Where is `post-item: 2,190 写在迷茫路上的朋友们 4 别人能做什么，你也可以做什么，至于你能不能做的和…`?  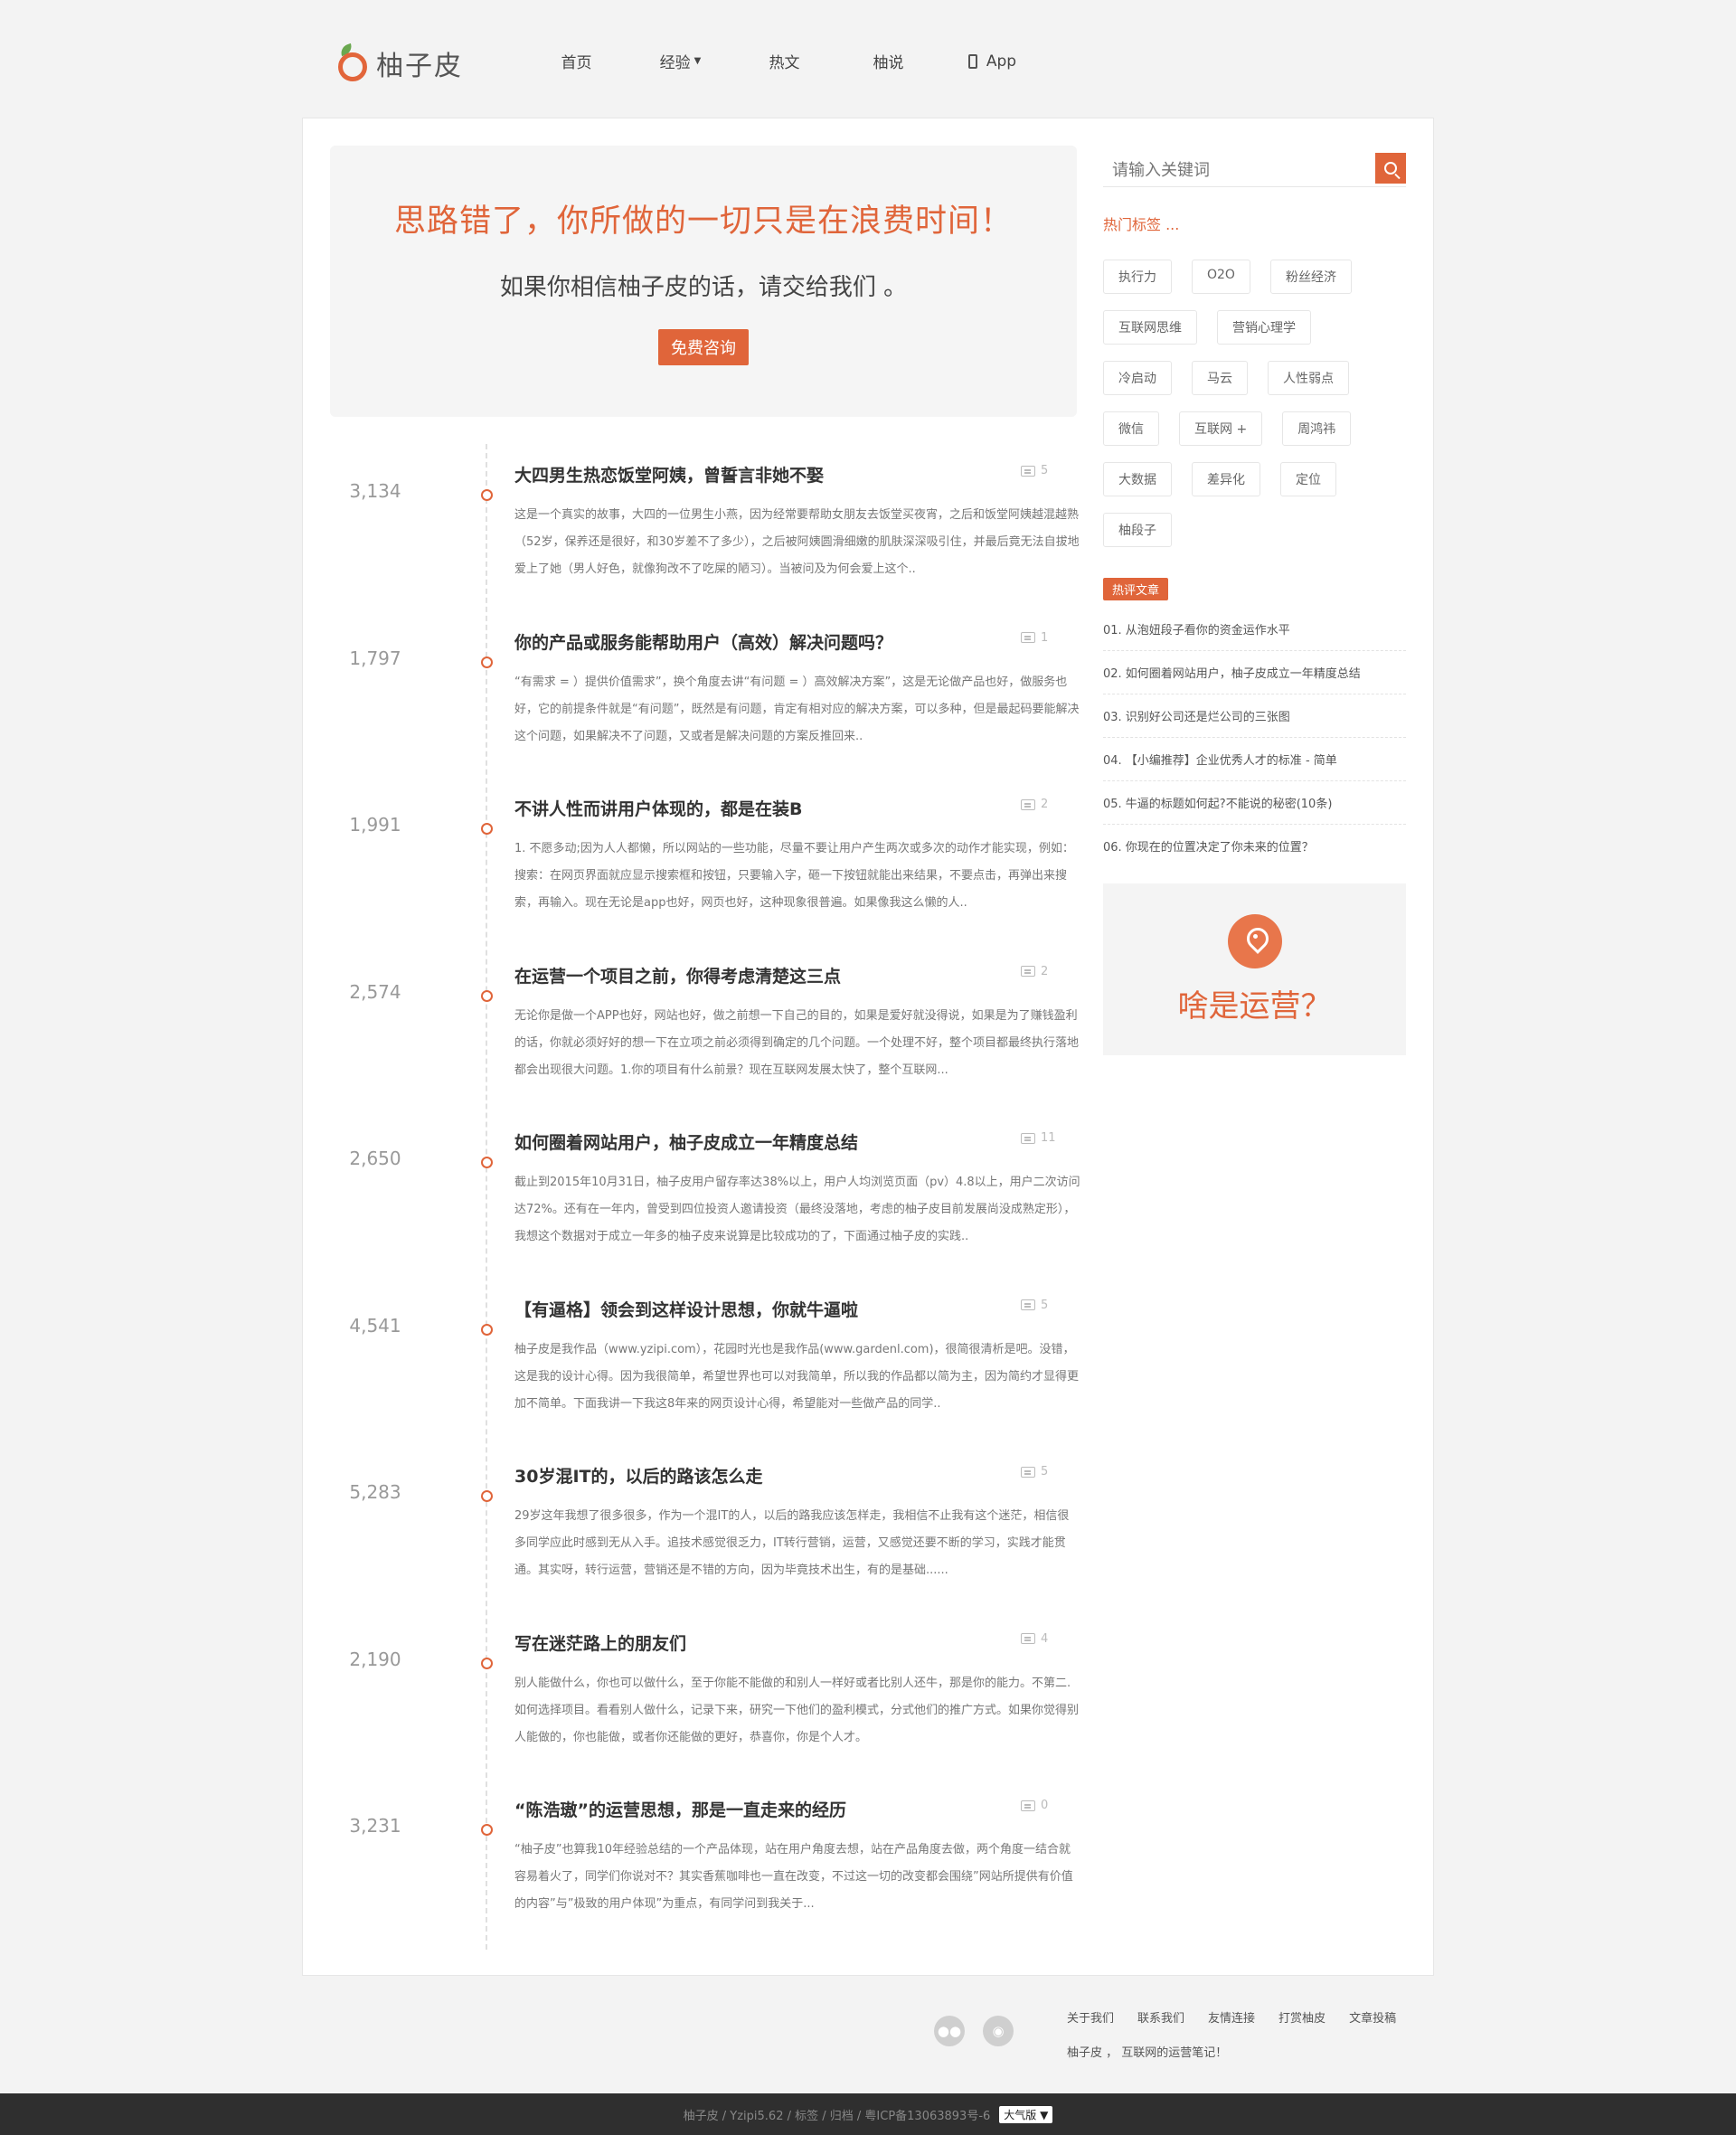
post-item: 2,190 写在迷茫路上的朋友们 4 别人能做什么，你也可以做什么，至于你能不能做的和… is located at coordinates (701, 1696).